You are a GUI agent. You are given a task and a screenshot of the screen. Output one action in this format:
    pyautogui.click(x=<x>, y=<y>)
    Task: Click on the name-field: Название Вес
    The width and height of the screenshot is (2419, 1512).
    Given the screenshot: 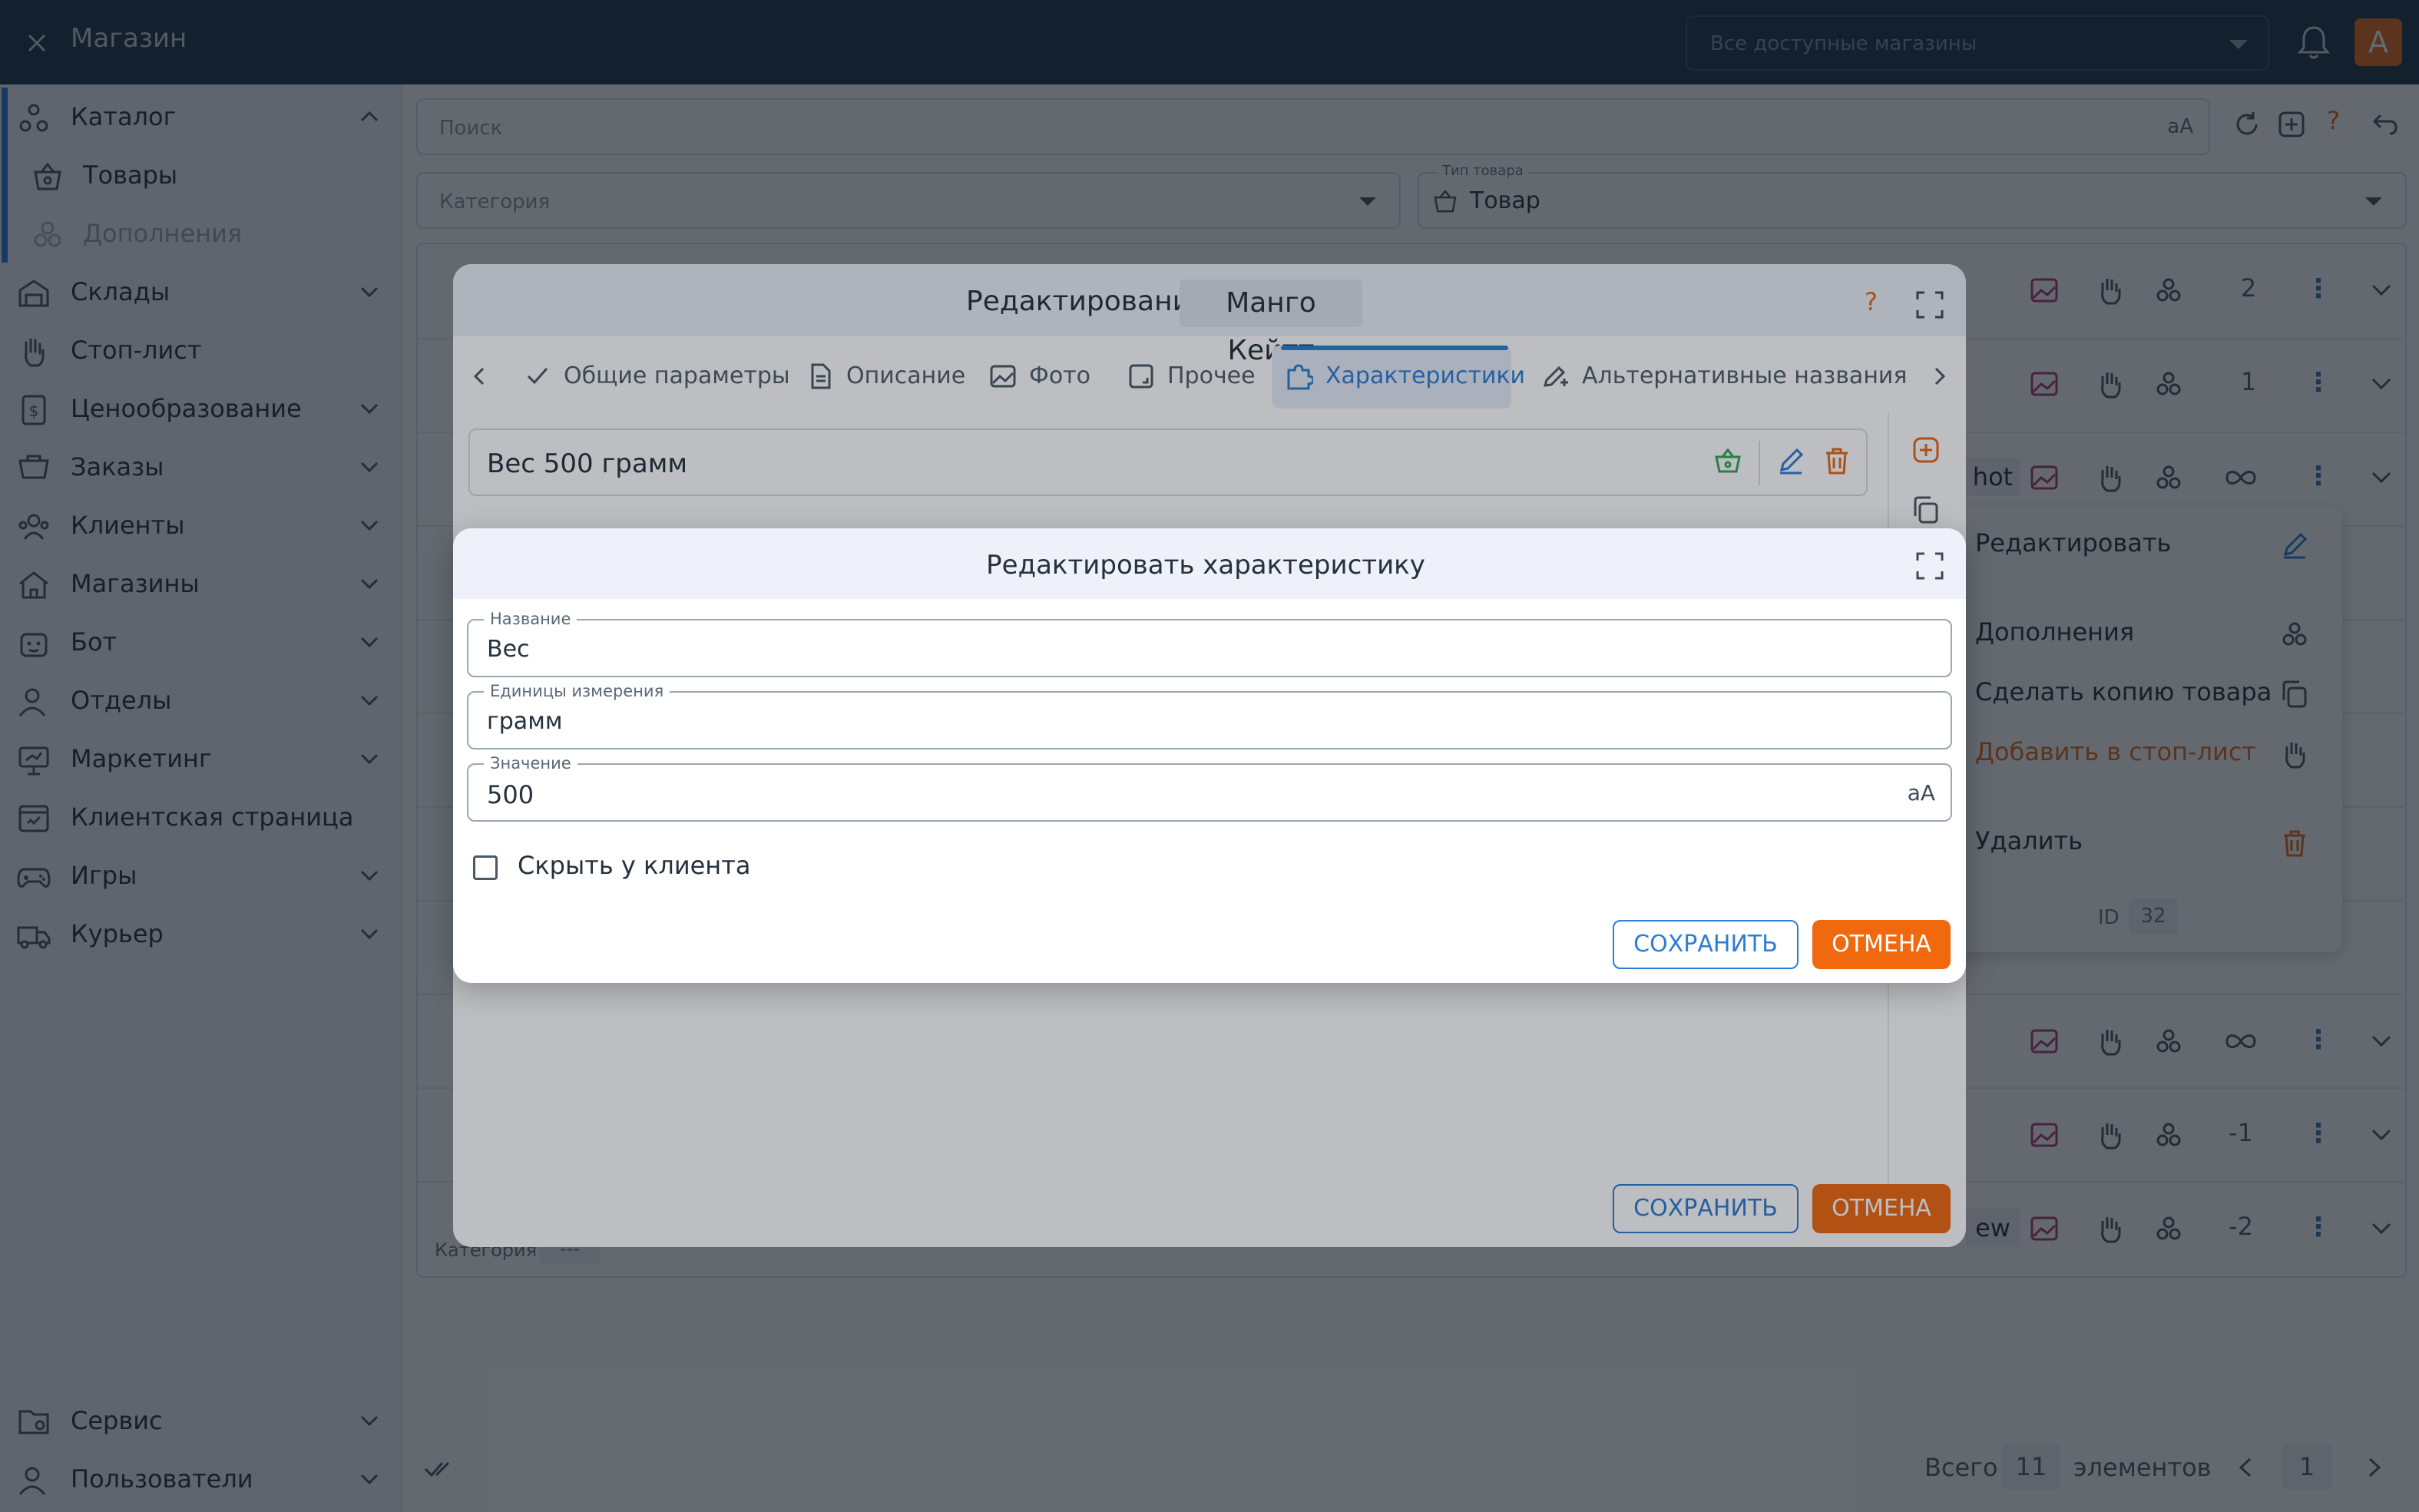 What is the action you would take?
    pyautogui.click(x=1209, y=643)
    